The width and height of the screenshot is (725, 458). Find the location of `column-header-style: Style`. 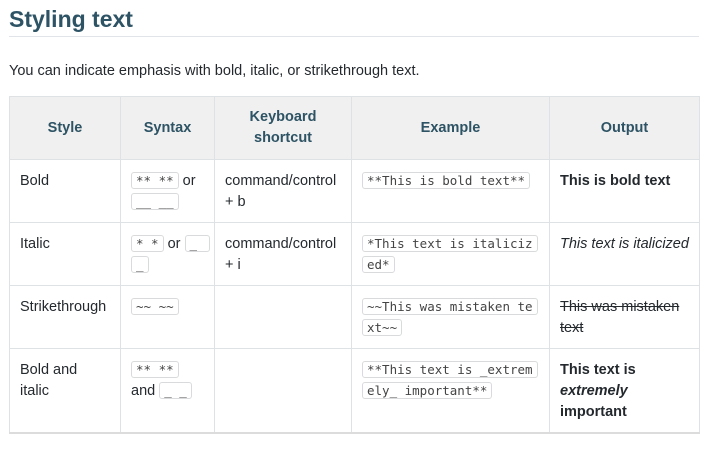

column-header-style: Style is located at coordinates (65, 128).